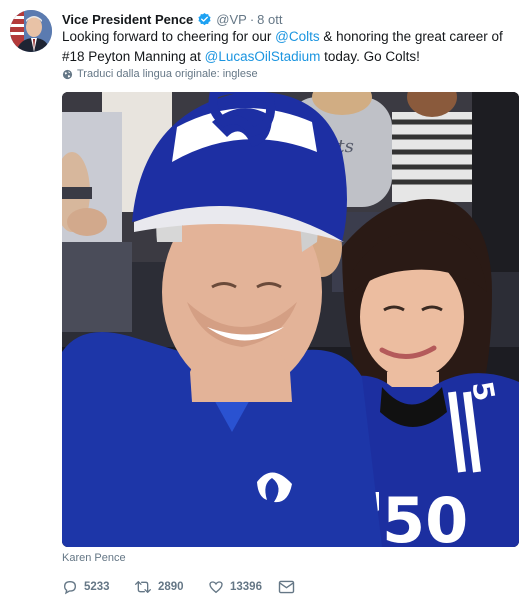 The height and width of the screenshot is (604, 527). I want to click on mention-colts-link: @Colts, so click(297, 36).